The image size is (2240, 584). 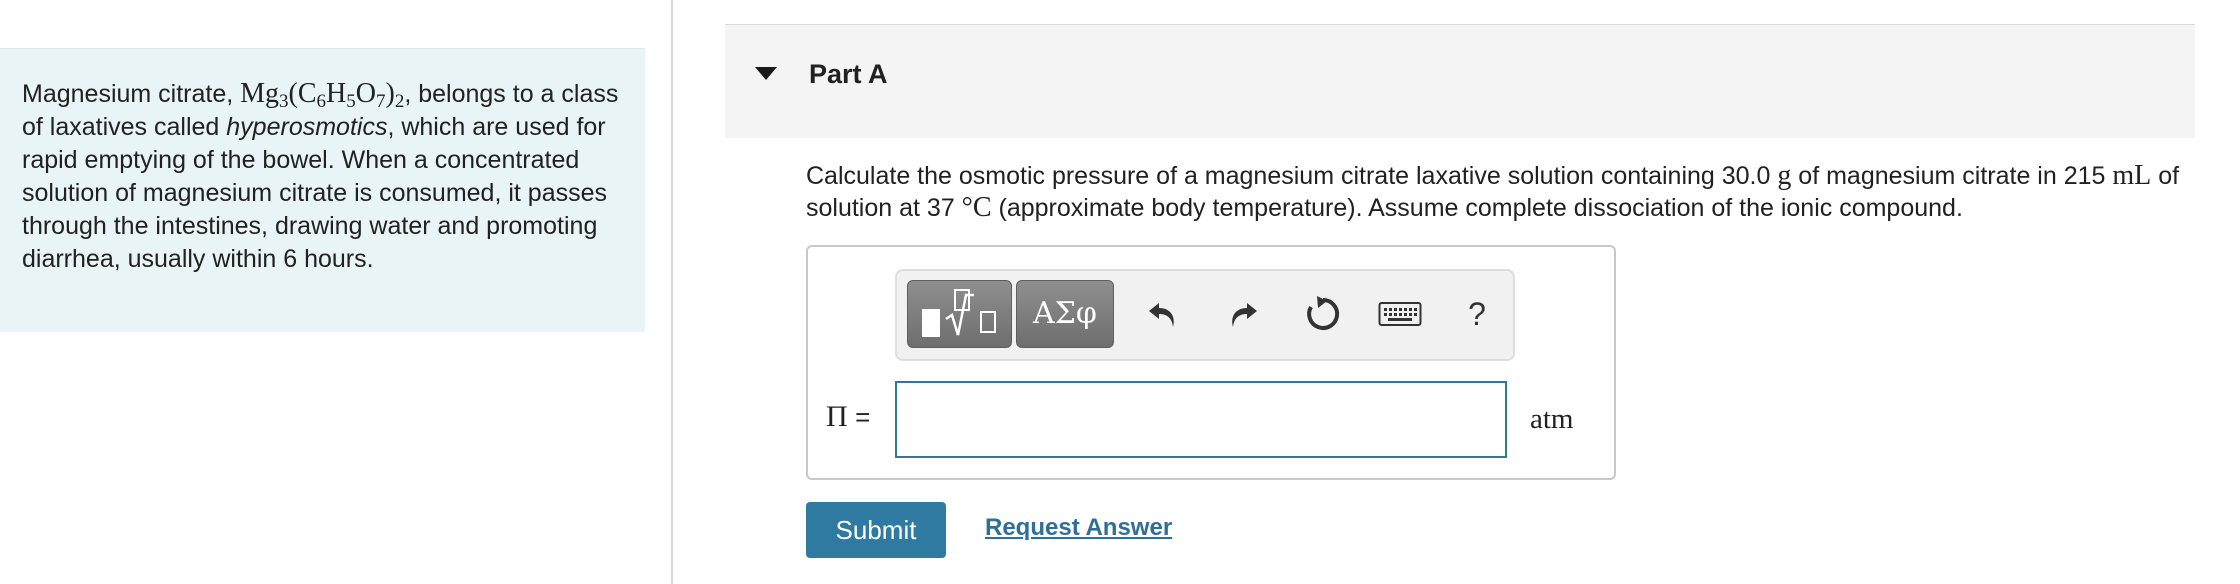 What do you see at coordinates (399, 101) in the screenshot?
I see `formula-outer-sub: 2` at bounding box center [399, 101].